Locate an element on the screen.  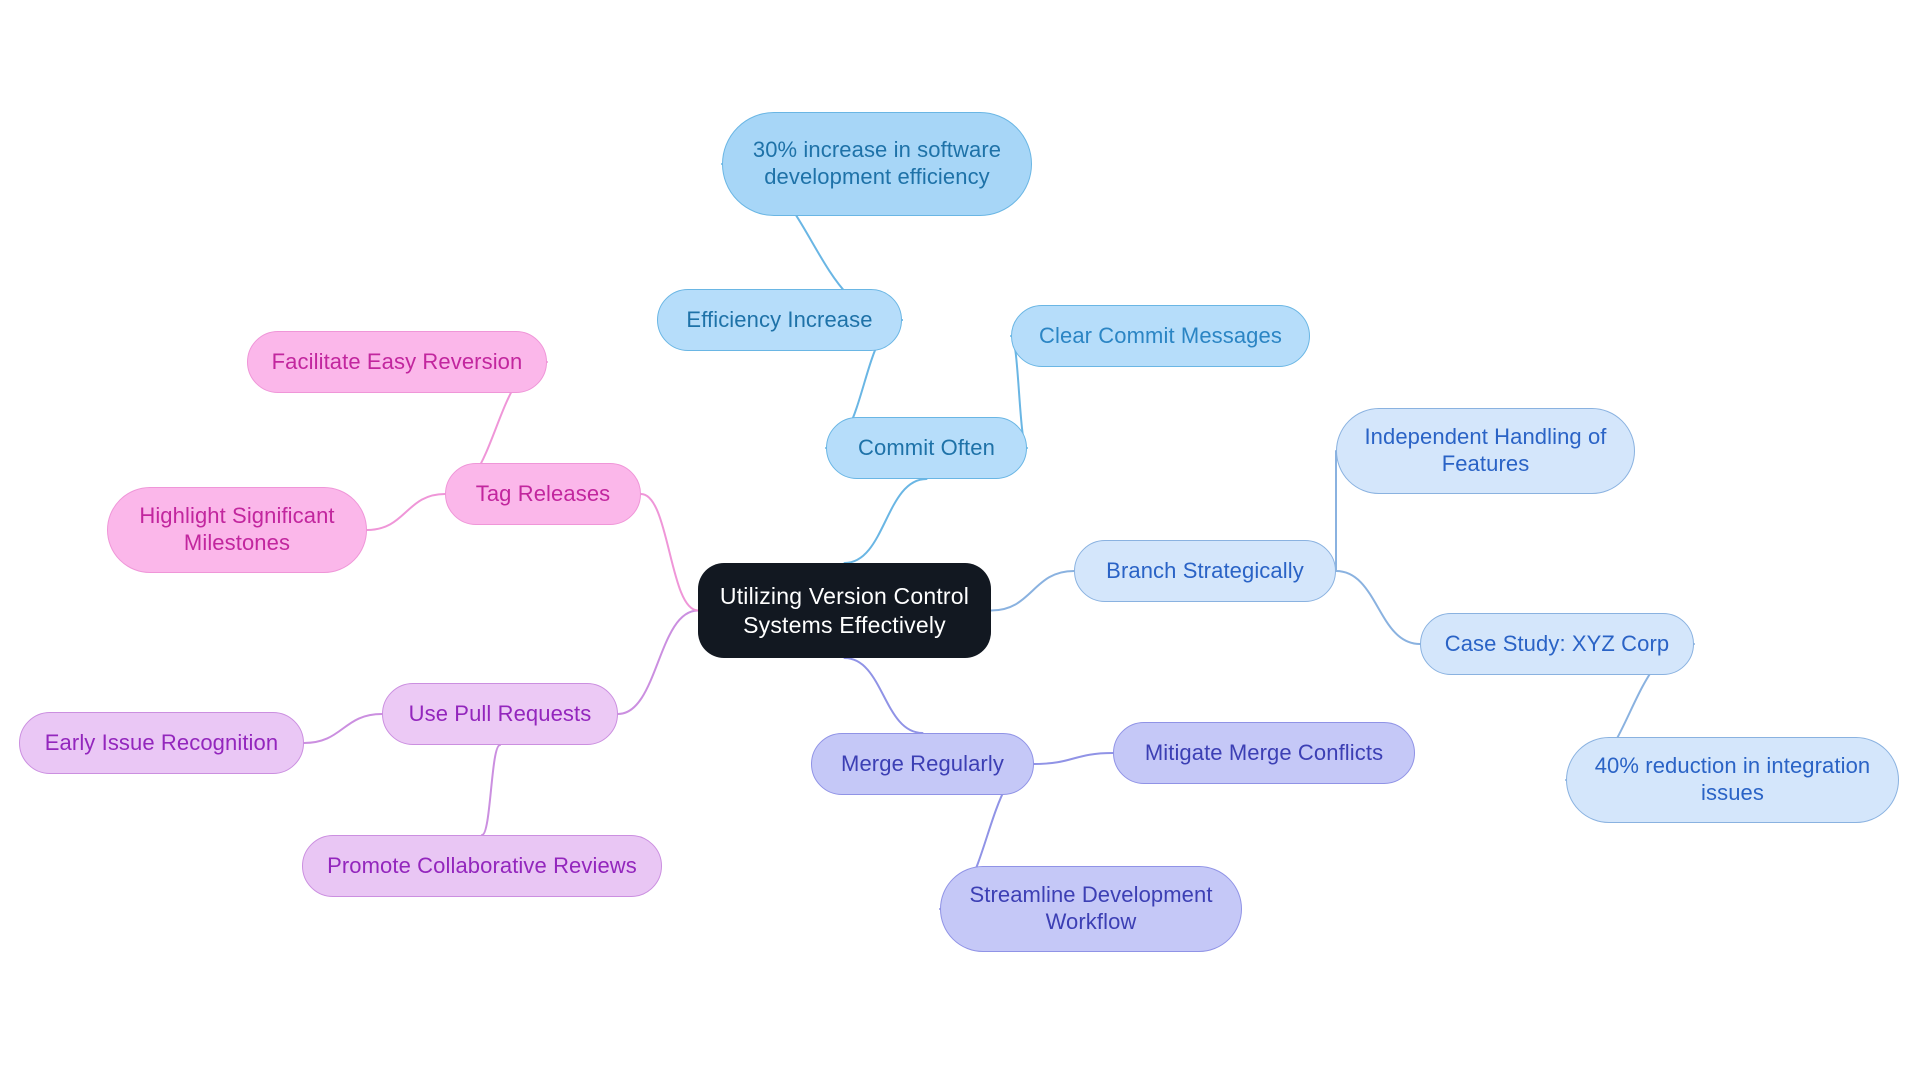
node-label: Clear Commit Messages is located at coordinates (1160, 335).